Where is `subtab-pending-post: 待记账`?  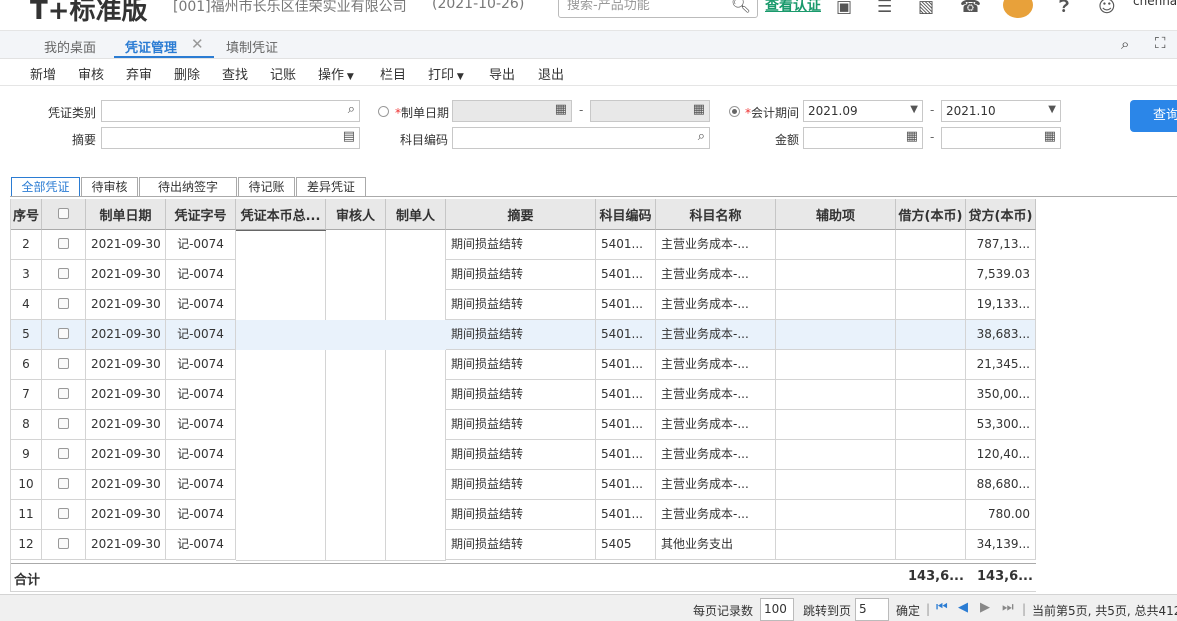 subtab-pending-post: 待记账 is located at coordinates (266, 187).